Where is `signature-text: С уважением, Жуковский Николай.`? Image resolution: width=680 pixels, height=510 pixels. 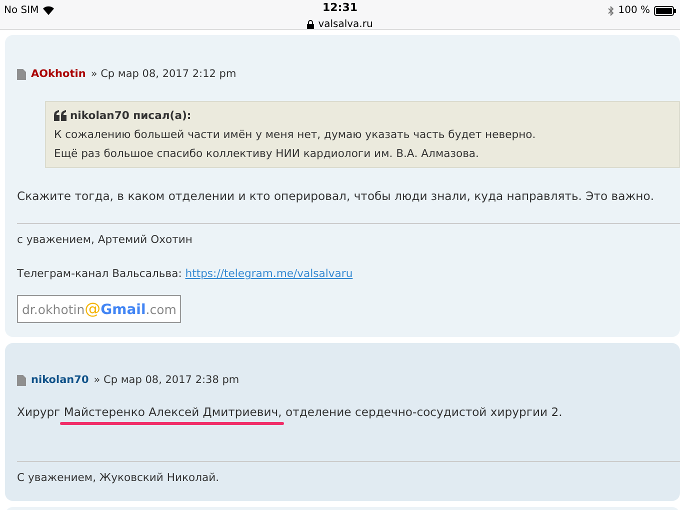
signature-text: С уважением, Жуковский Николай. is located at coordinates (118, 478).